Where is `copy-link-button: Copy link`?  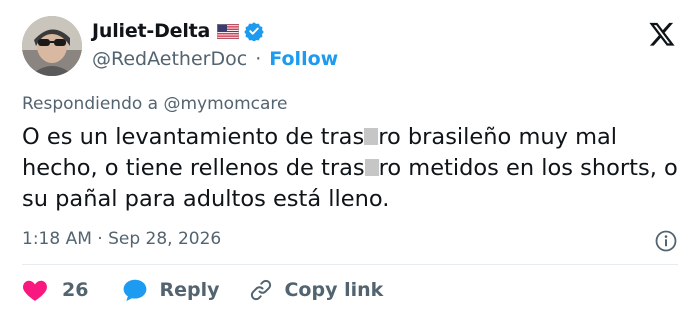 copy-link-button: Copy link is located at coordinates (316, 290).